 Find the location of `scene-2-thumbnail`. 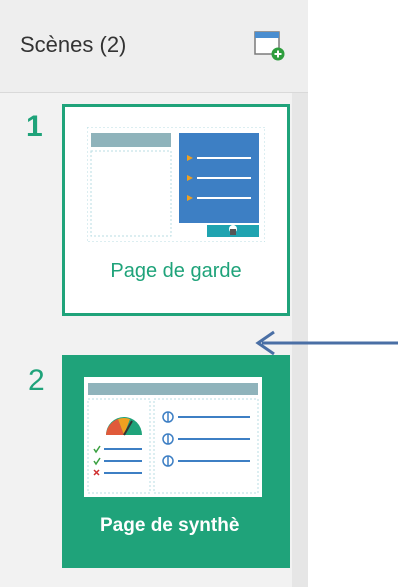

scene-2-thumbnail is located at coordinates (173, 437).